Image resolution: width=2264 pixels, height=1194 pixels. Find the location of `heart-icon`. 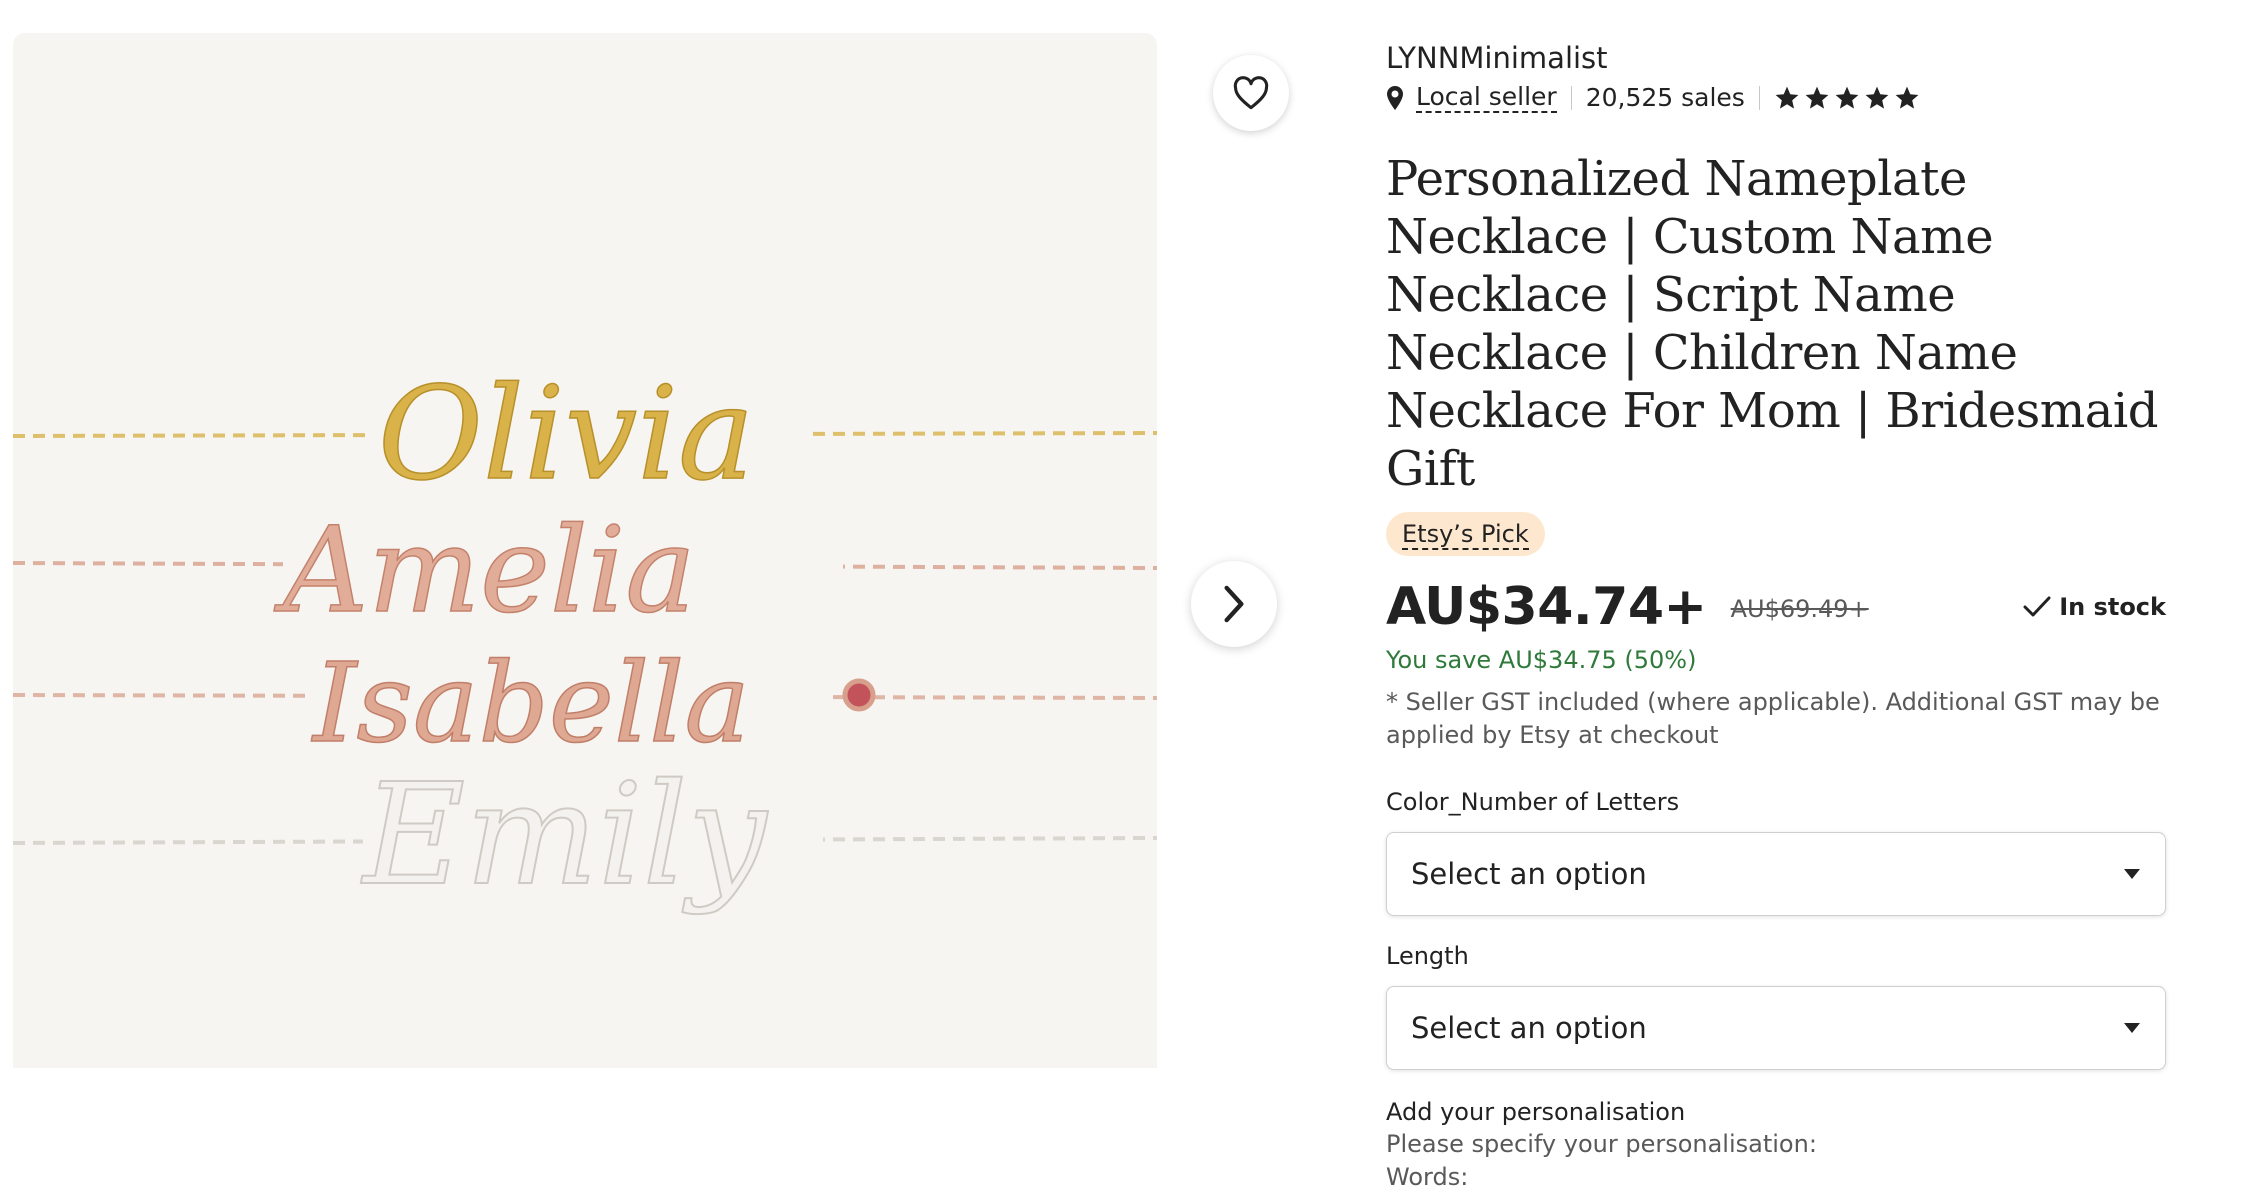

heart-icon is located at coordinates (1251, 93).